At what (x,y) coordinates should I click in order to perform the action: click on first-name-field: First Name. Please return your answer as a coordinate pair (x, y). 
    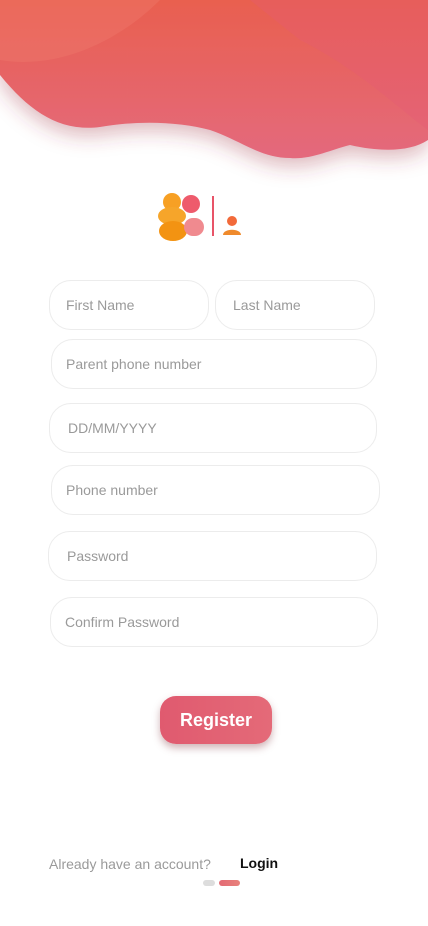
    Looking at the image, I should click on (129, 305).